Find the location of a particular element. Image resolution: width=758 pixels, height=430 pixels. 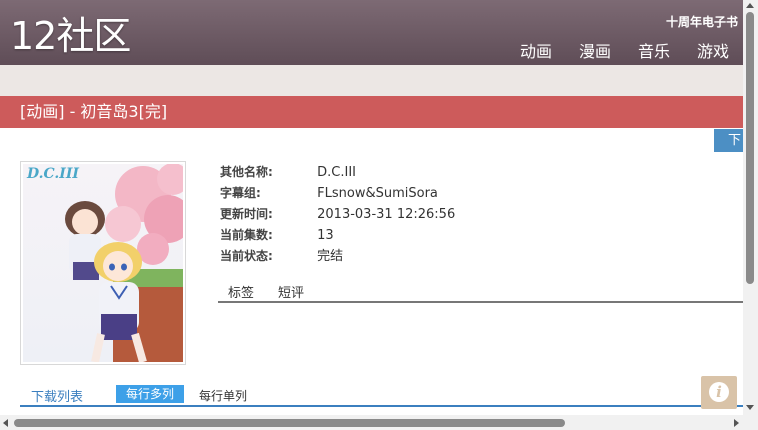

info-key: 更新时间: is located at coordinates (246, 214).